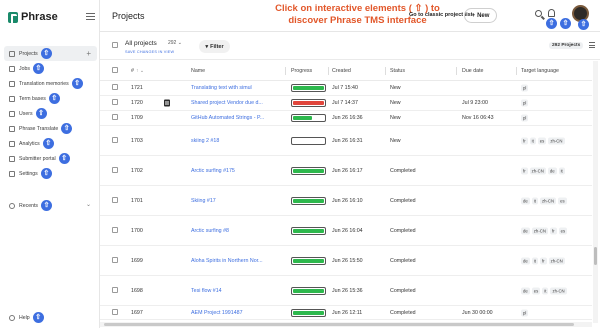 This screenshot has width=600, height=328. Describe the element at coordinates (525, 200) in the screenshot. I see `language-tag: de` at that location.